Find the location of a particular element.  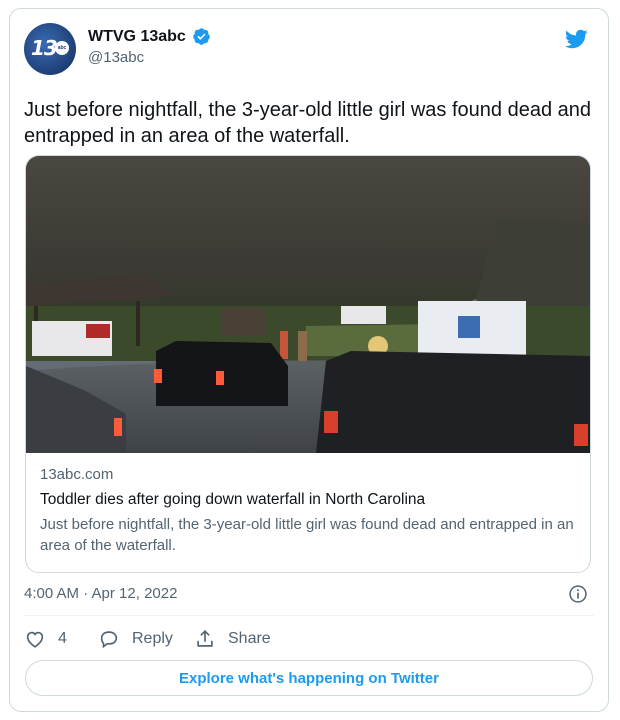

tweet-actions: 4 Reply Share is located at coordinates (224, 639).